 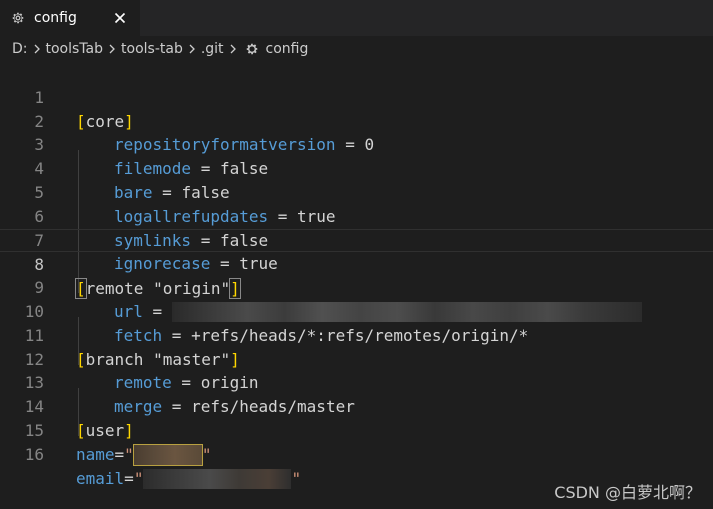 What do you see at coordinates (75, 49) in the screenshot?
I see `breadcrumb-toolsTab: toolsTab` at bounding box center [75, 49].